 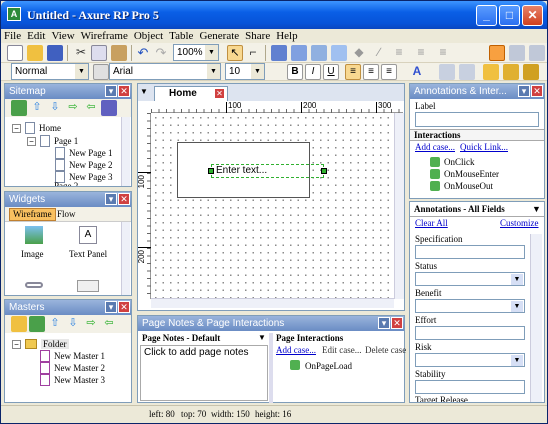 I want to click on image-widget-icon, so click(x=34, y=235).